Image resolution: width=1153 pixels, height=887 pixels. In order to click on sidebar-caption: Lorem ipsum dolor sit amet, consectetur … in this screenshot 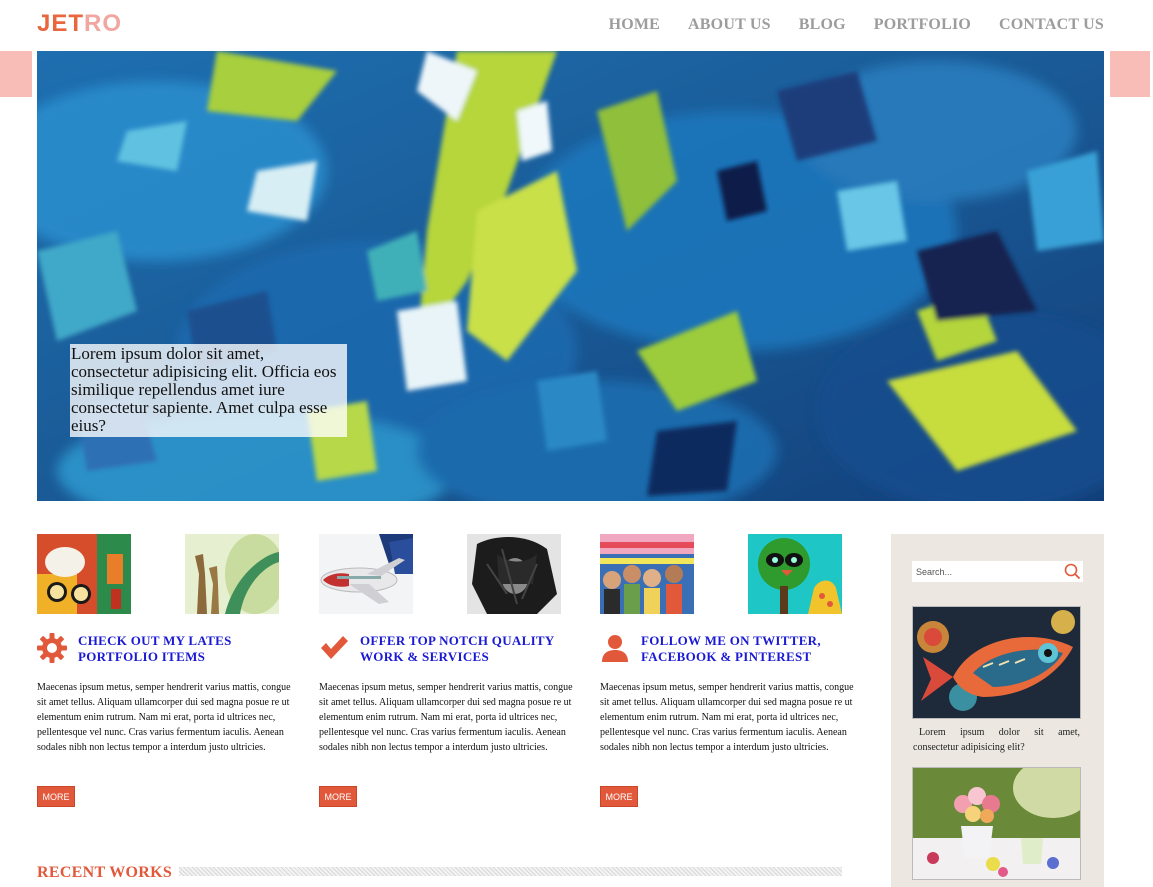, I will do `click(996, 740)`.